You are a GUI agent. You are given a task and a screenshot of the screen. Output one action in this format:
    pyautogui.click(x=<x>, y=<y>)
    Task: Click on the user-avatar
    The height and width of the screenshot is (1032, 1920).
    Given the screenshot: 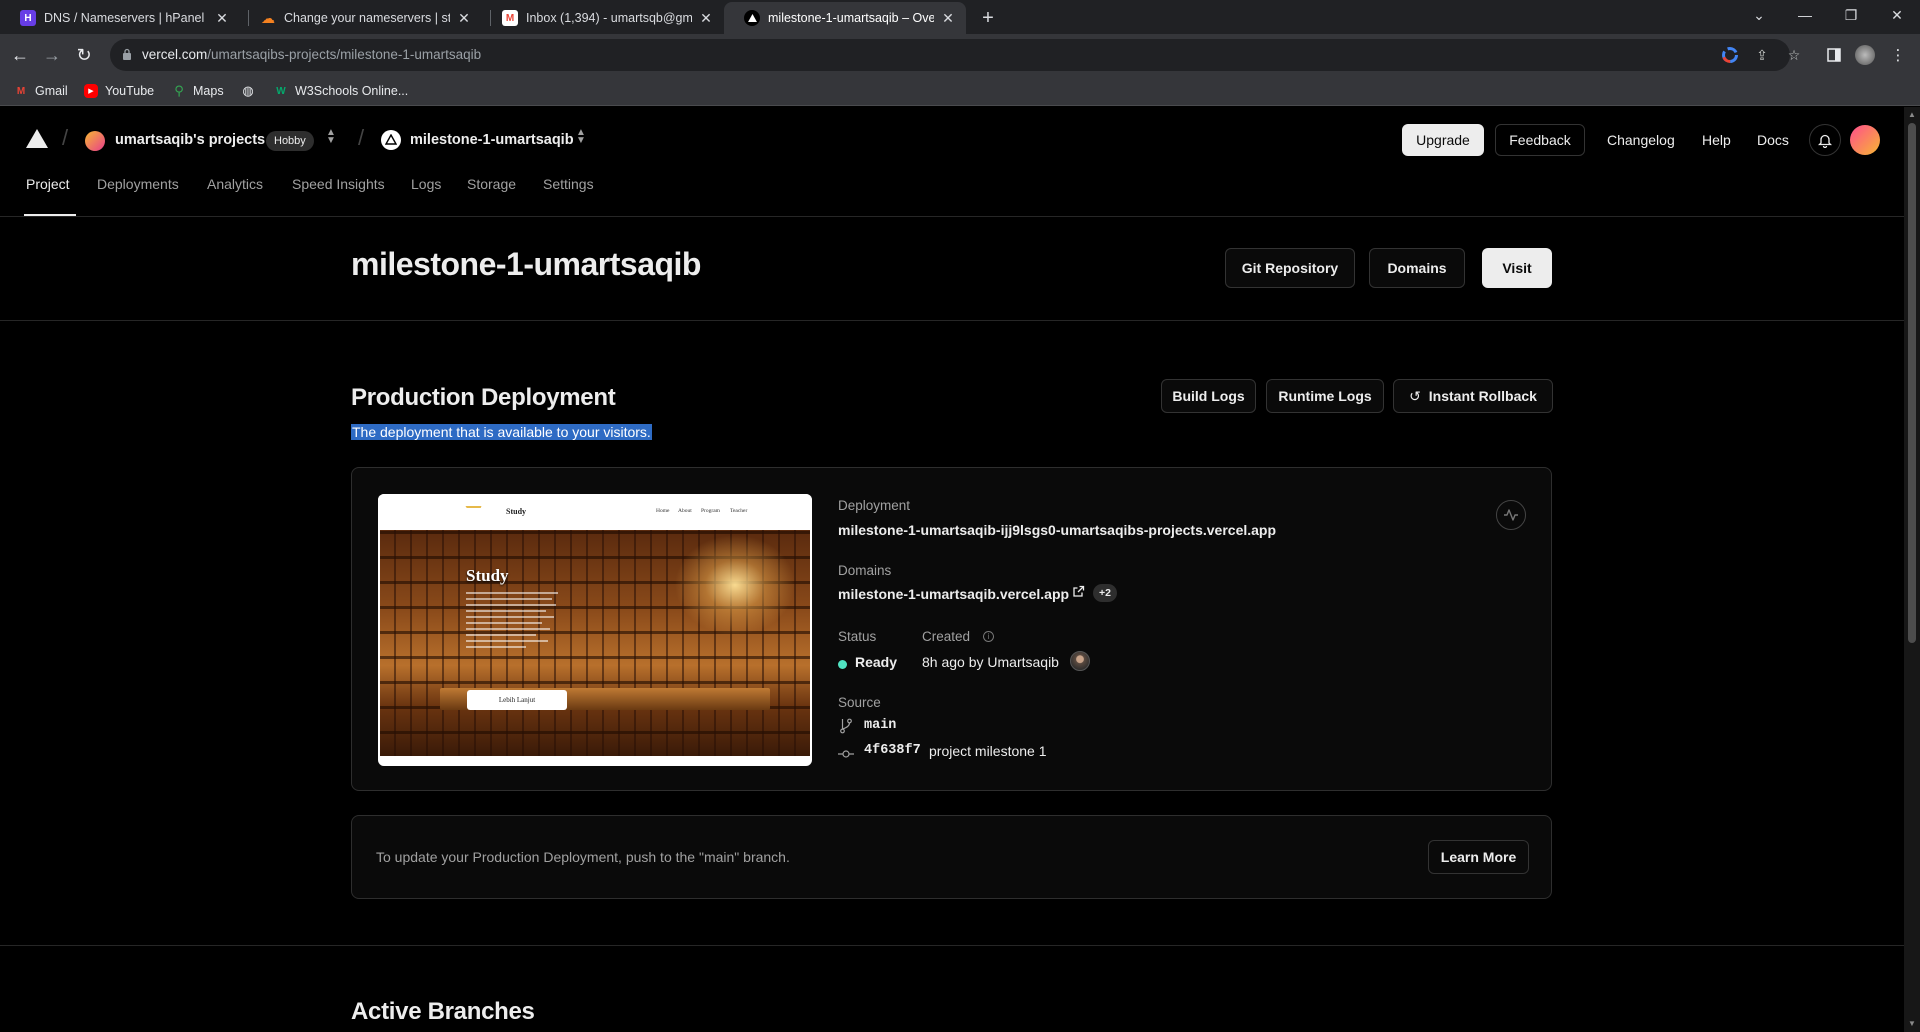 What is the action you would take?
    pyautogui.click(x=1865, y=140)
    